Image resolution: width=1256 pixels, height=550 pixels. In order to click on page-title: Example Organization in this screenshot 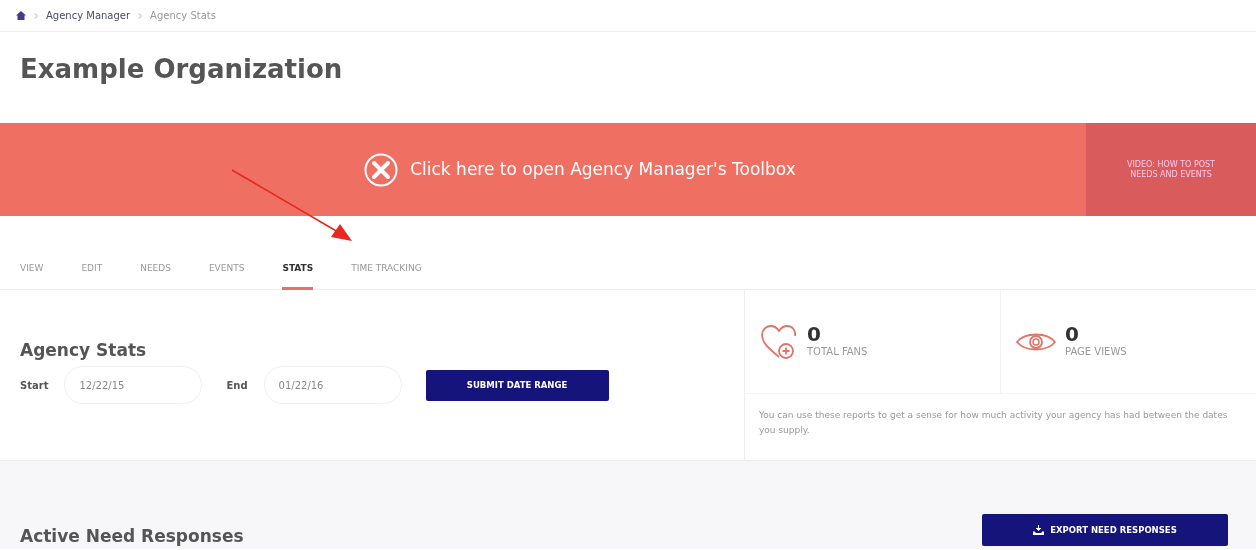, I will do `click(181, 69)`.